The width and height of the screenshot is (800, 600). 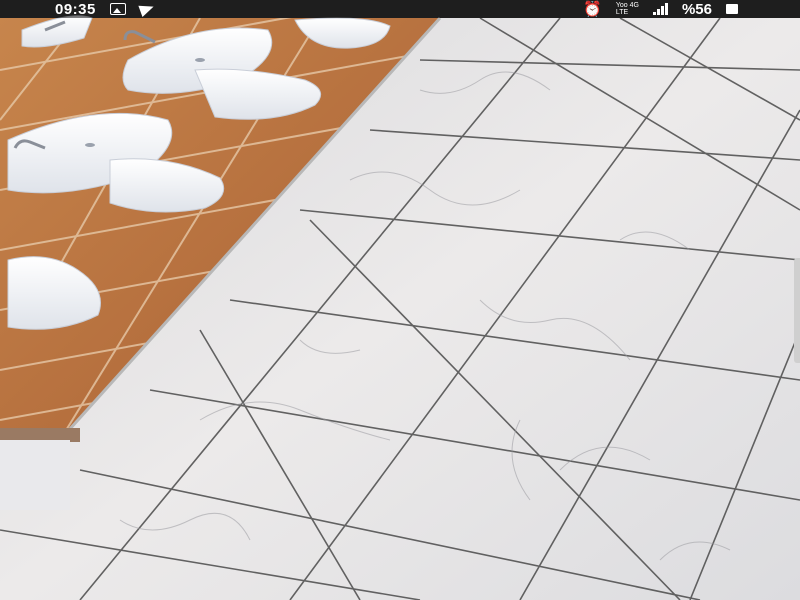 What do you see at coordinates (696, 9) in the screenshot?
I see `battery-level: %56` at bounding box center [696, 9].